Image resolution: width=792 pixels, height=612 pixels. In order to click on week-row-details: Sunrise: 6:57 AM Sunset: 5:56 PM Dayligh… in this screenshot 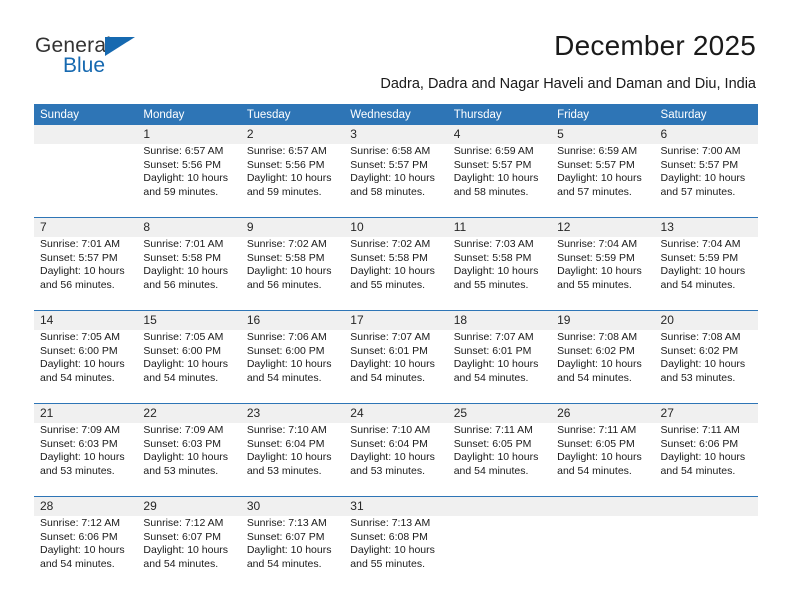, I will do `click(396, 176)`.